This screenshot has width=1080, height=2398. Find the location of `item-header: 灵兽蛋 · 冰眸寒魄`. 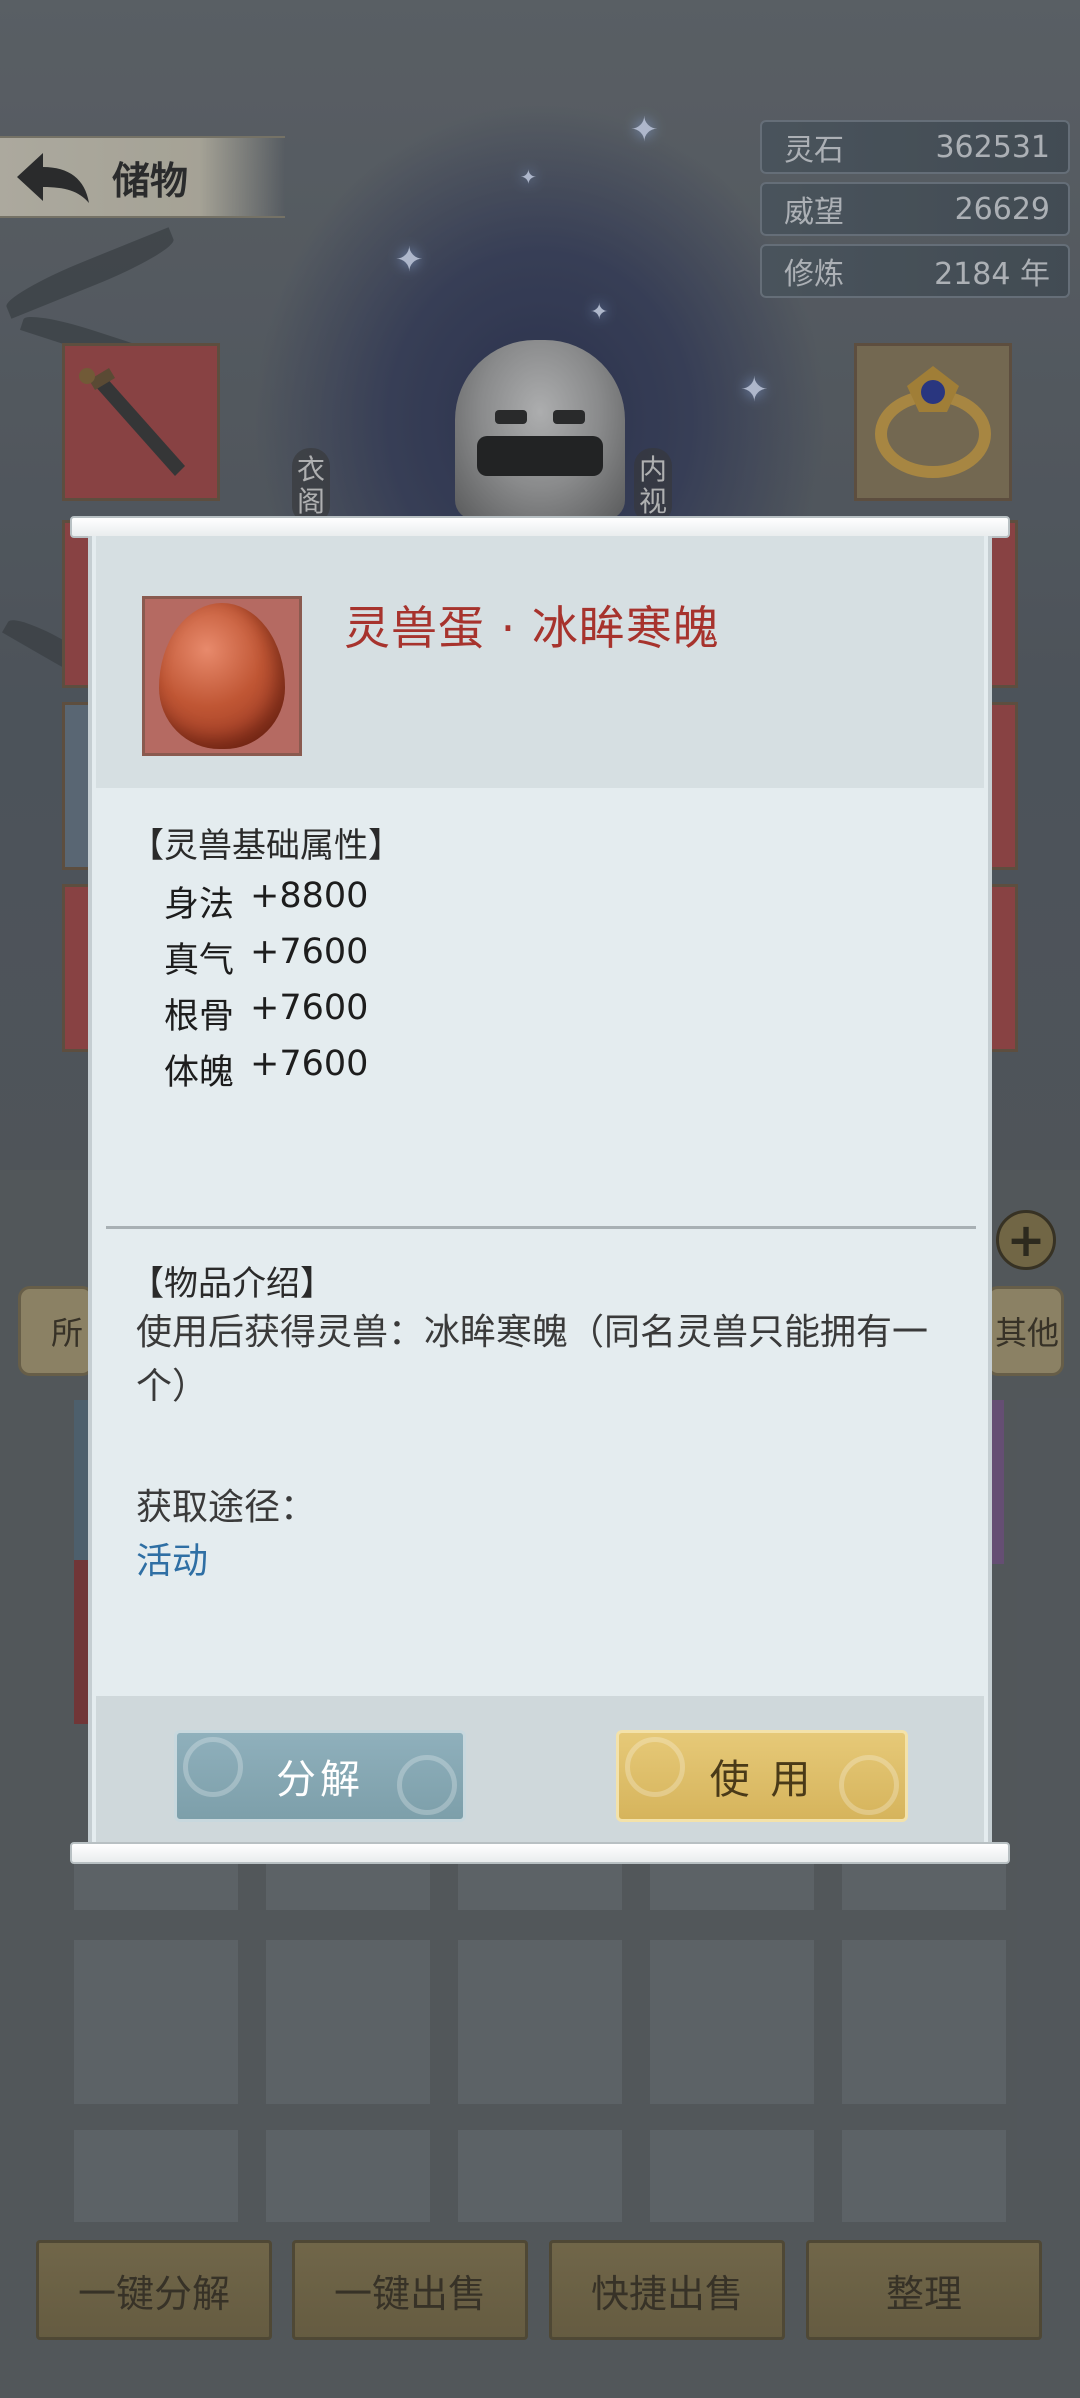

item-header: 灵兽蛋 · 冰眸寒魄 is located at coordinates (540, 662).